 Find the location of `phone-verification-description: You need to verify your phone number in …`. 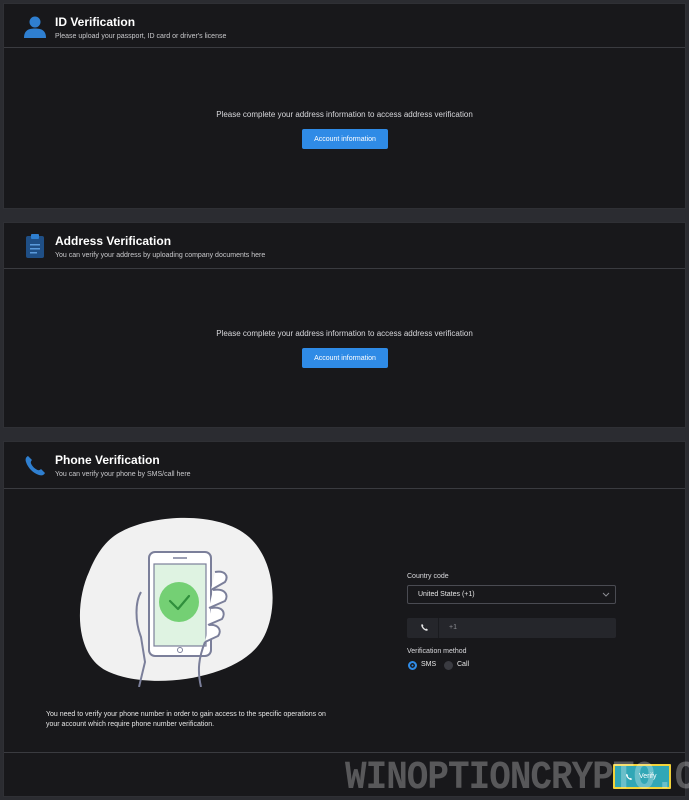

phone-verification-description: You need to verify your phone number in … is located at coordinates (186, 719).